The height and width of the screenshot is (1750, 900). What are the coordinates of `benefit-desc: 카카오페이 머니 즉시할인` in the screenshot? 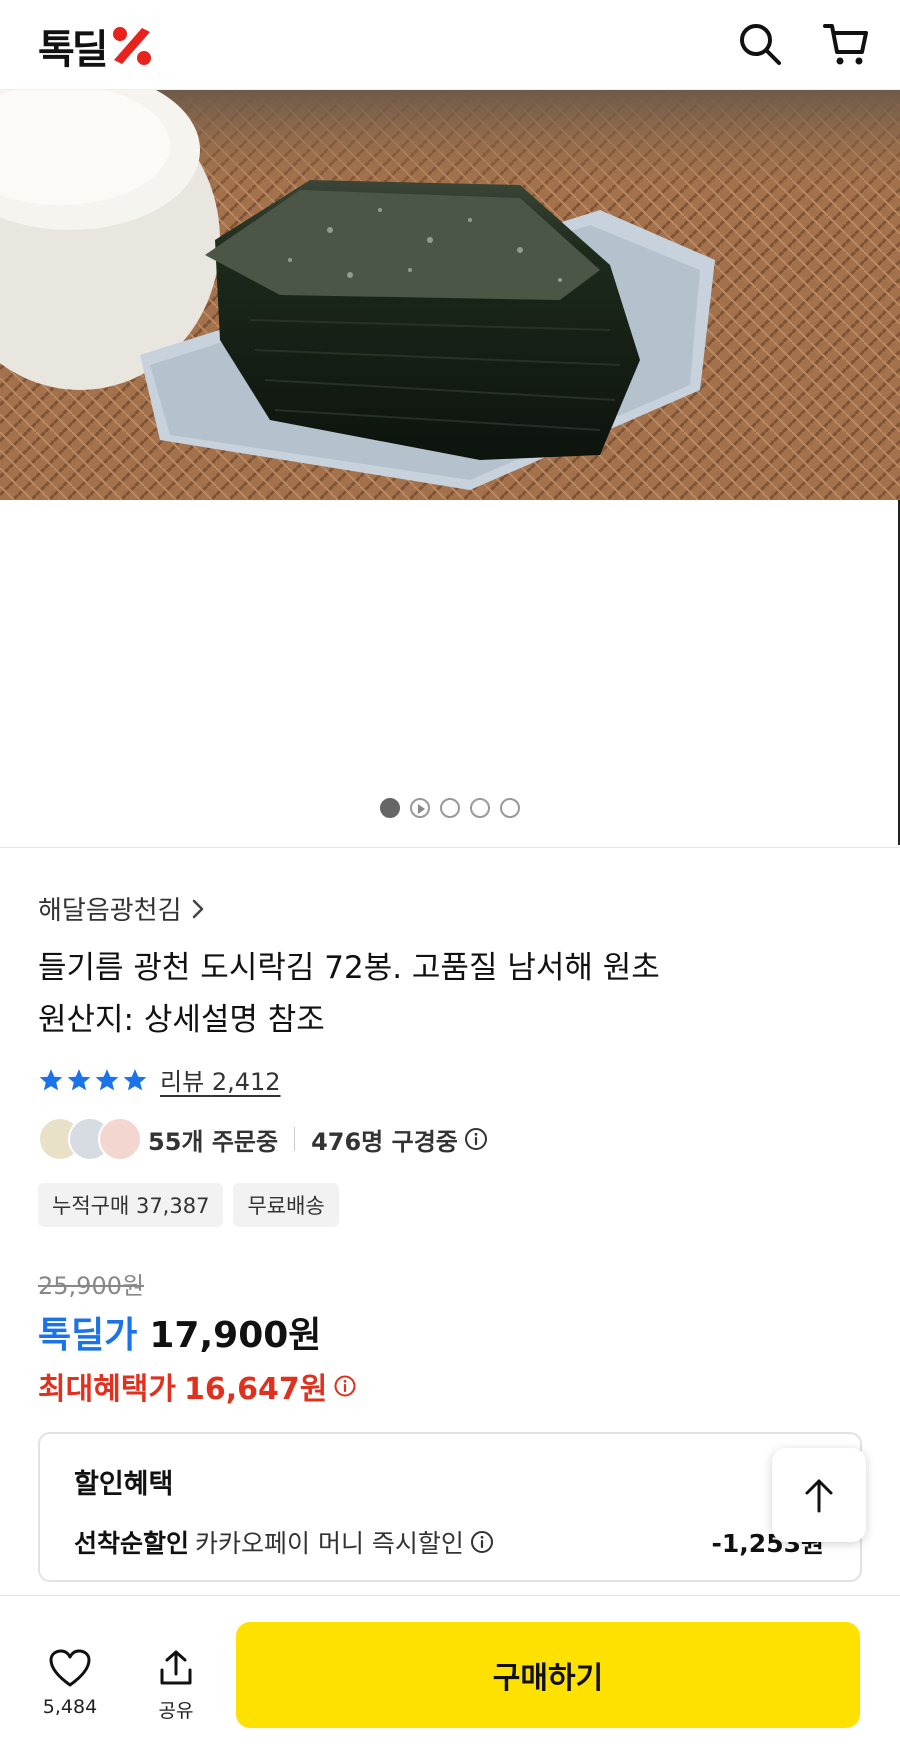 It's located at (329, 1543).